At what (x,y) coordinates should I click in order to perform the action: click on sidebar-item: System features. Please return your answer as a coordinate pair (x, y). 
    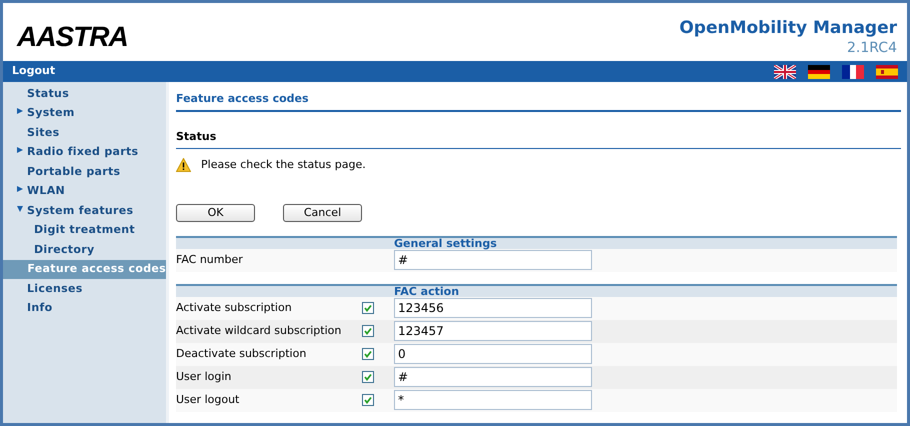
    Looking at the image, I should click on (80, 210).